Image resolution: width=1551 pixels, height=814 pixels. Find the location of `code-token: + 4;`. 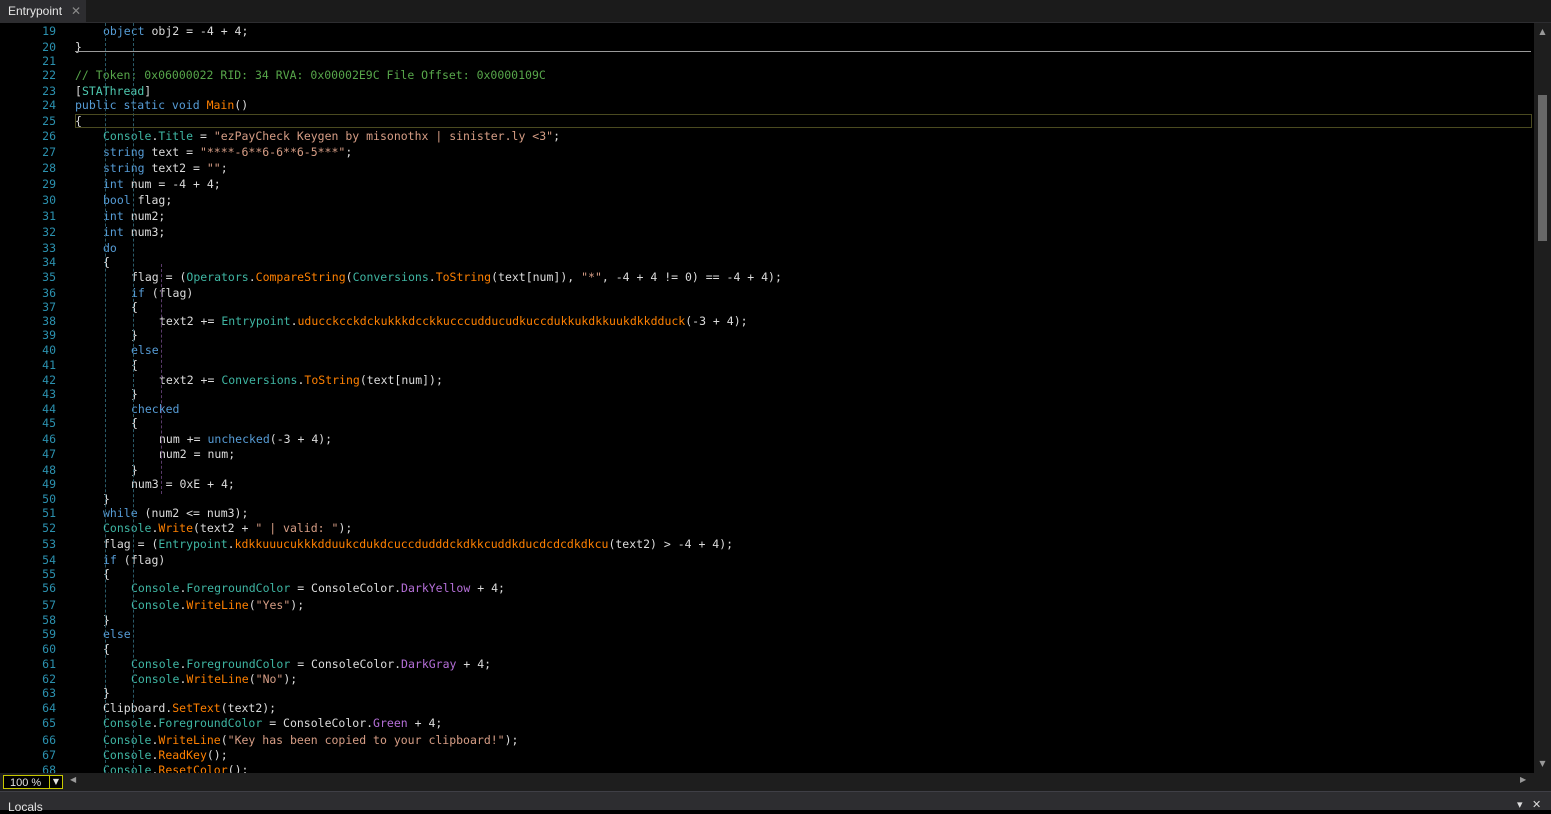

code-token: + 4; is located at coordinates (474, 664).